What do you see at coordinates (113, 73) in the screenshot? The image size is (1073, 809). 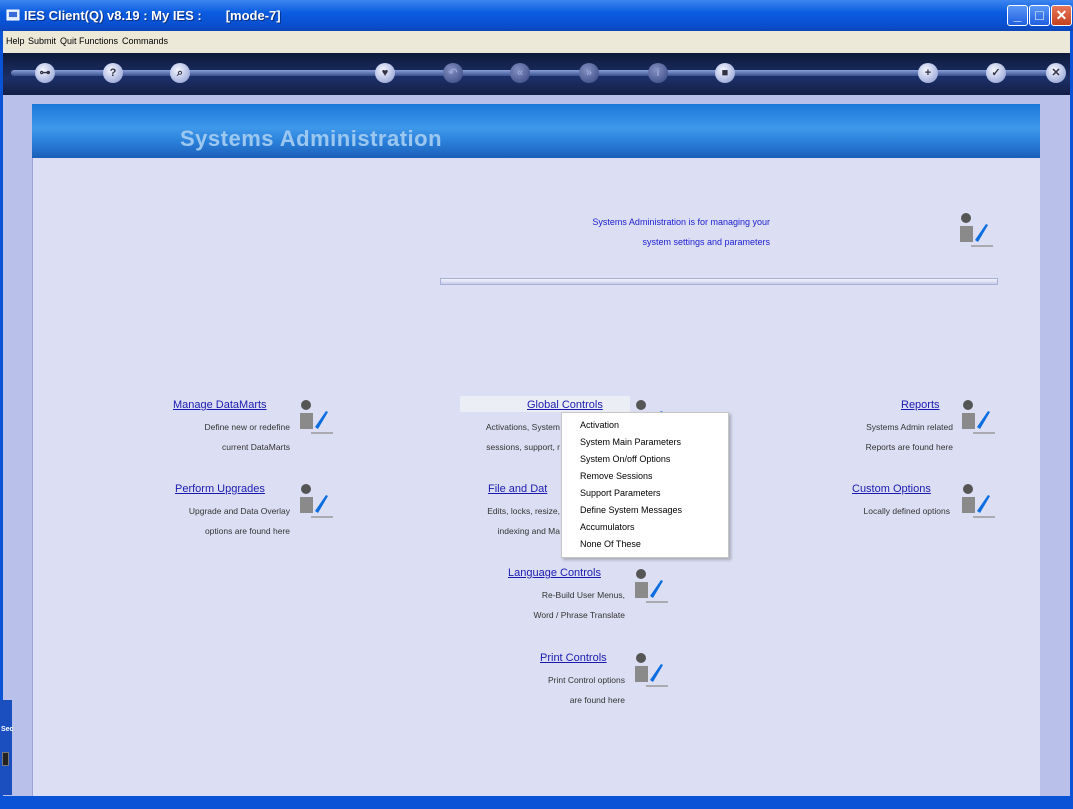 I see `help-icon: ?` at bounding box center [113, 73].